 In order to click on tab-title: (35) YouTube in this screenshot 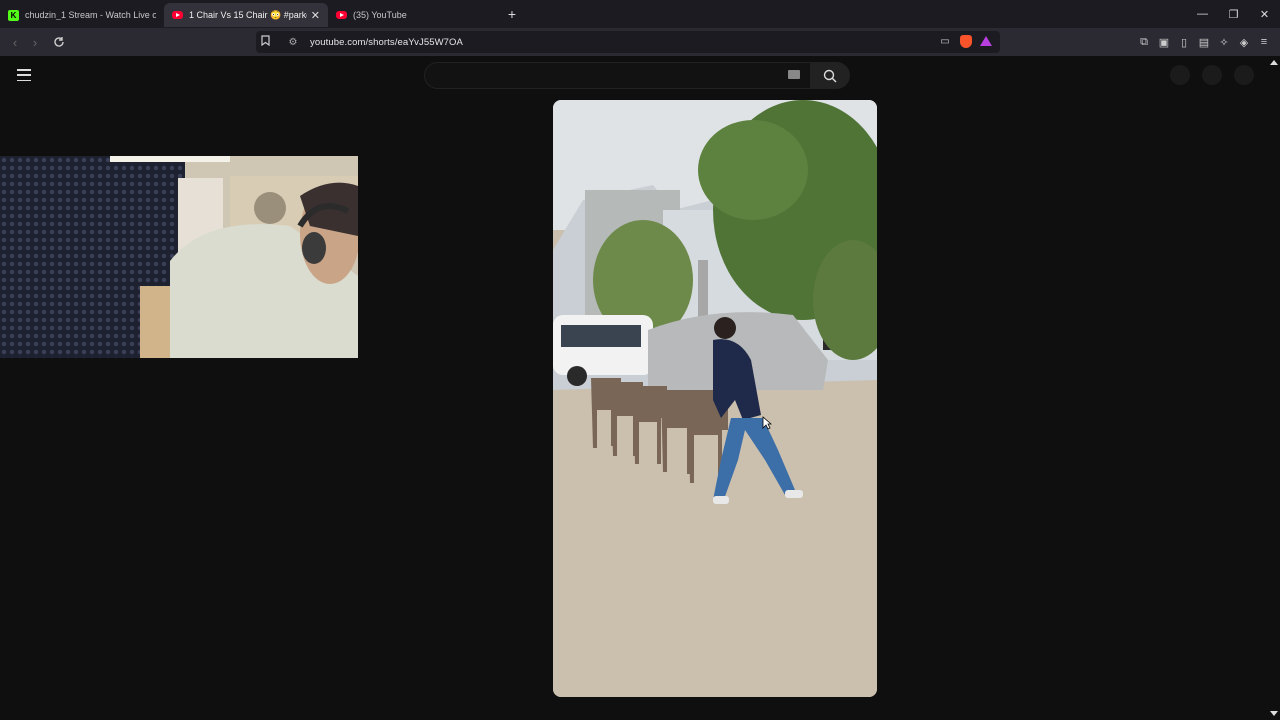, I will do `click(380, 15)`.